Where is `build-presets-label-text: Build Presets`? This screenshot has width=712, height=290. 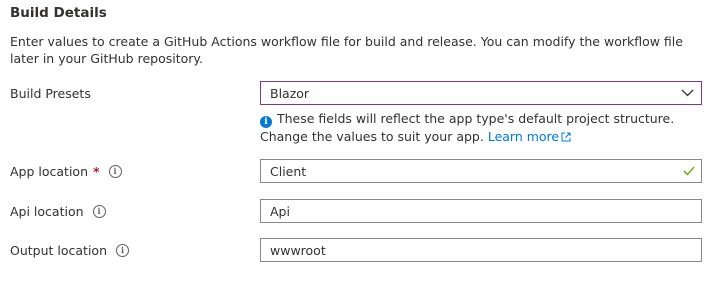
build-presets-label-text: Build Presets is located at coordinates (50, 93).